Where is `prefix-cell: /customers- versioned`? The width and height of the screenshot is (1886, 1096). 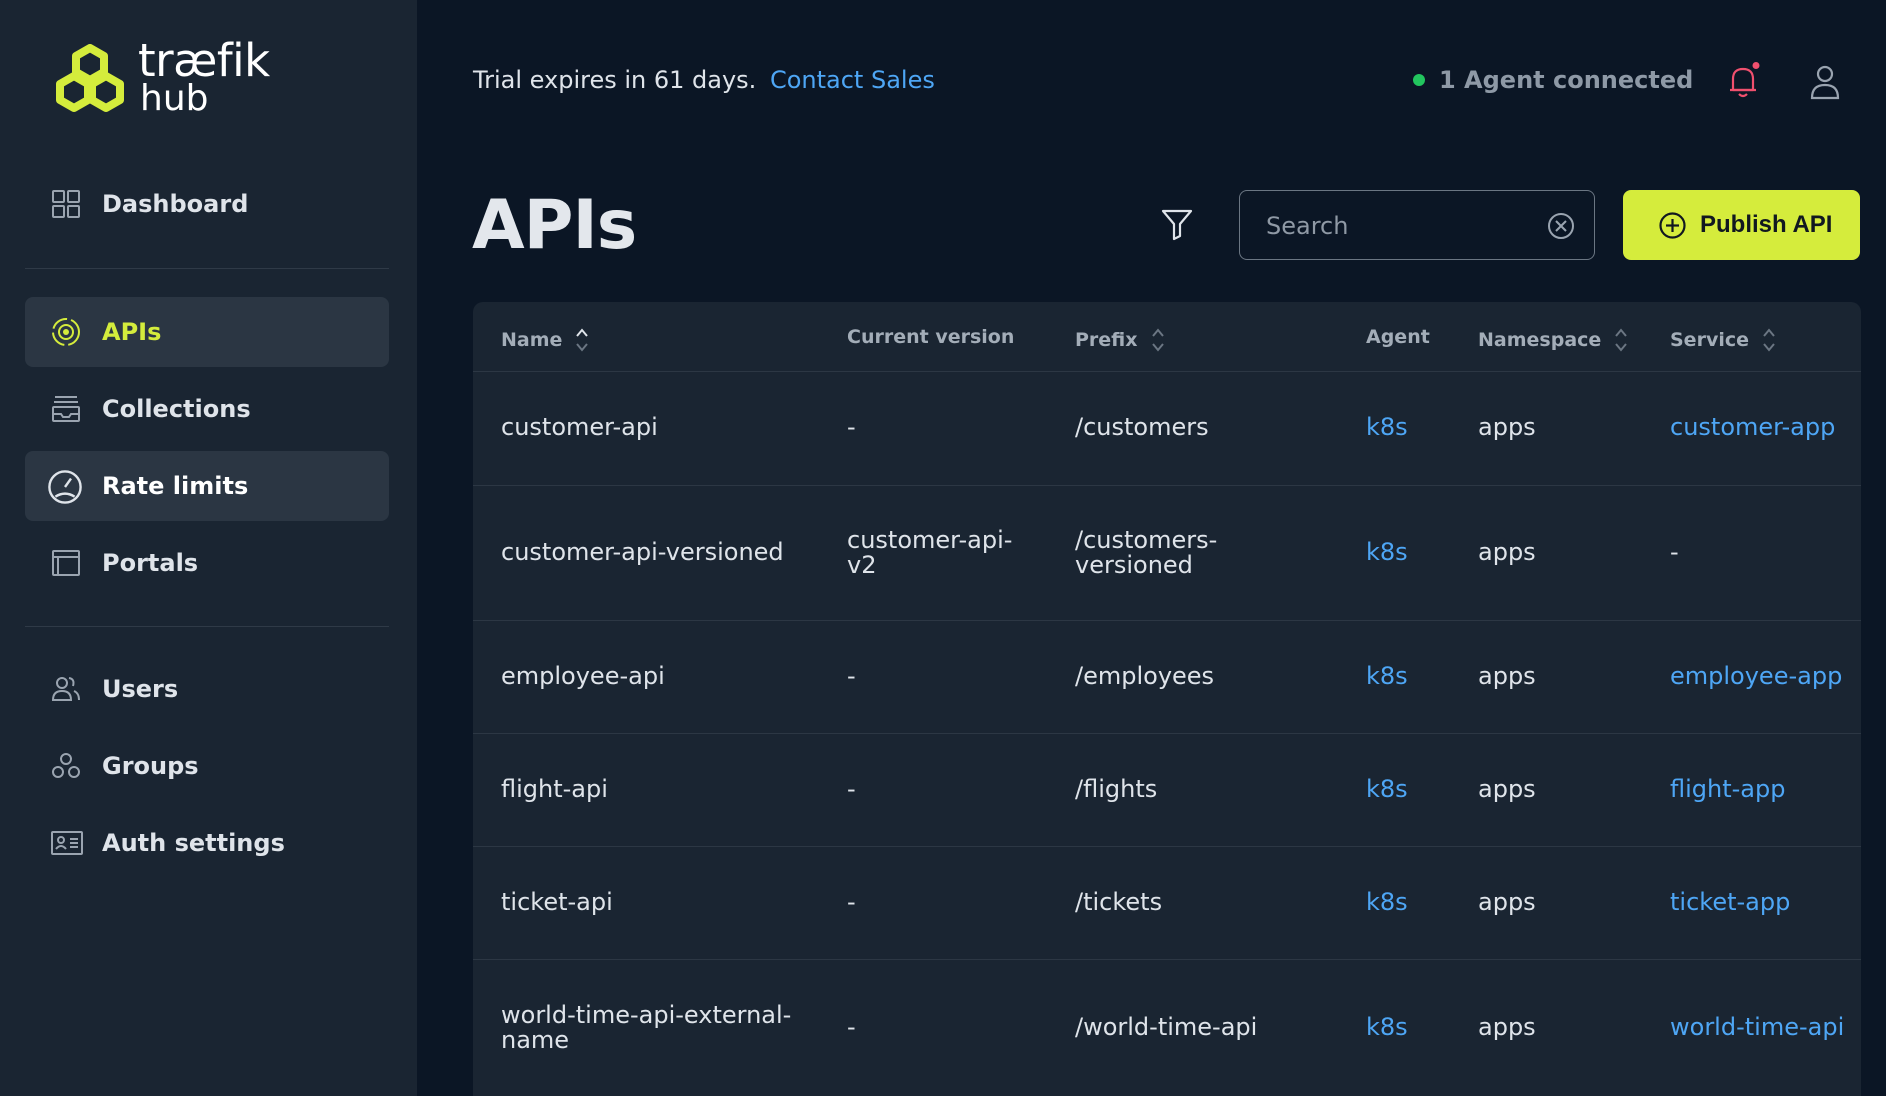 prefix-cell: /customers- versioned is located at coordinates (1146, 552).